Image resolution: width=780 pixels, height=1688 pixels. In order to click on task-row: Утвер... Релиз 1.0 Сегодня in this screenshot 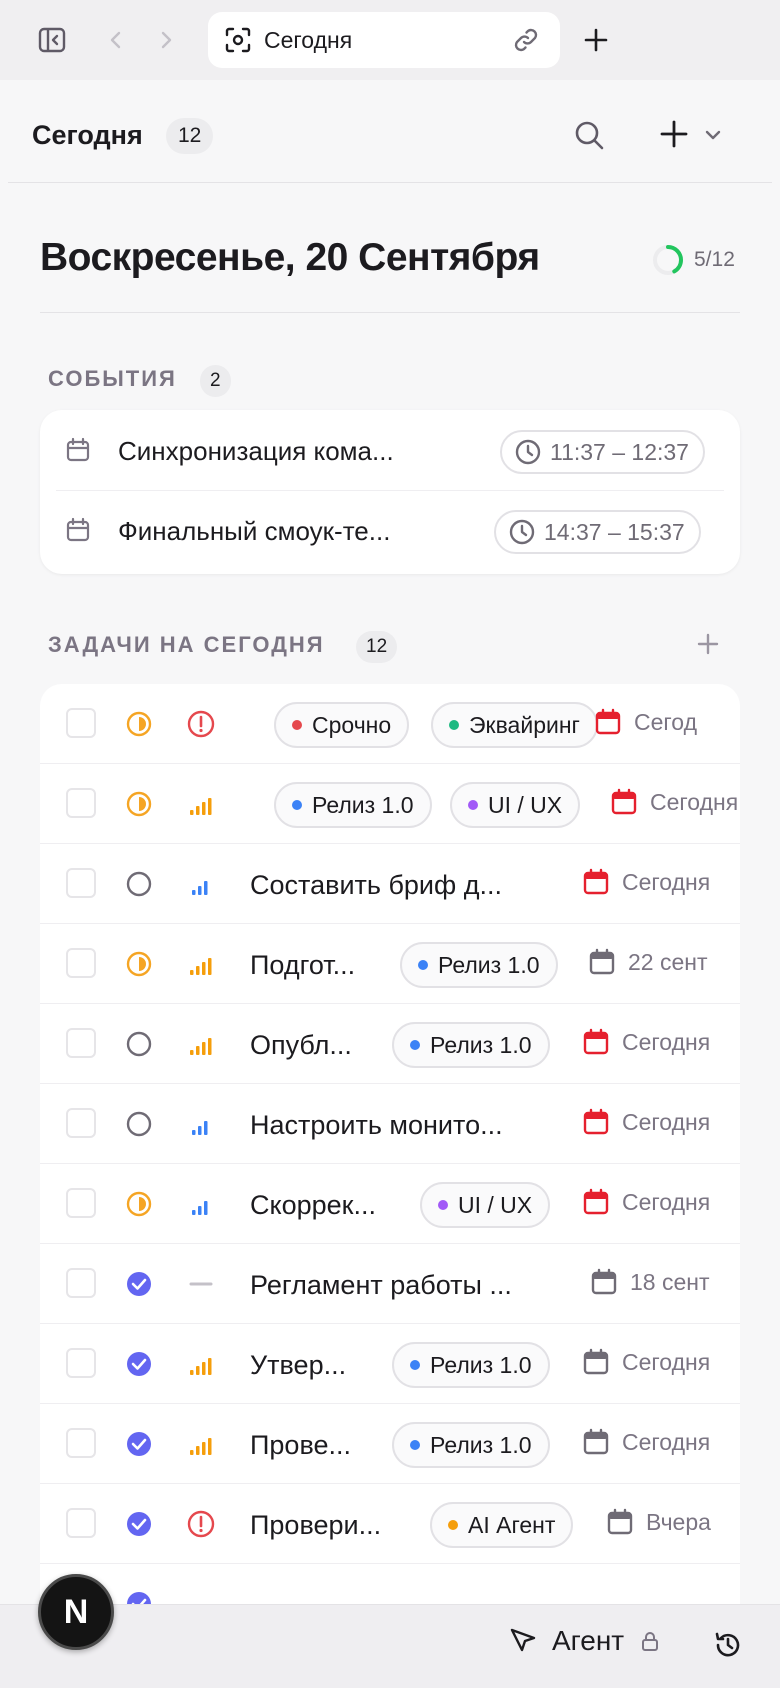, I will do `click(390, 1364)`.